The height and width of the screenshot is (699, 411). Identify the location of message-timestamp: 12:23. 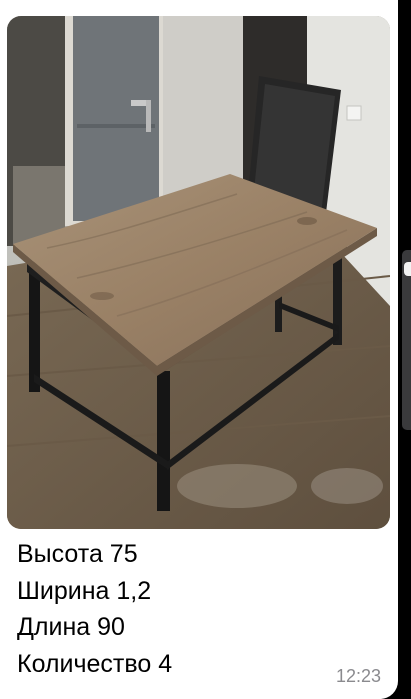
(358, 676).